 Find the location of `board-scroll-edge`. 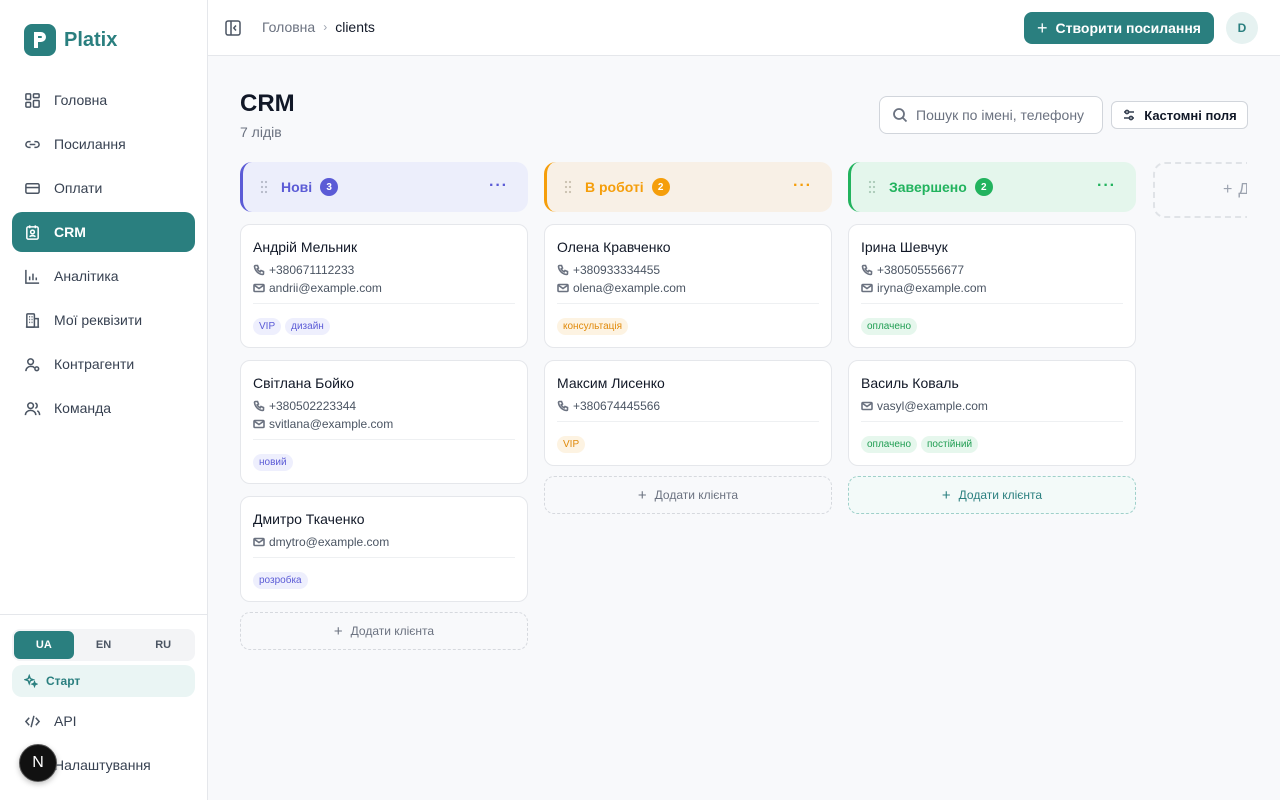

board-scroll-edge is located at coordinates (1263, 190).